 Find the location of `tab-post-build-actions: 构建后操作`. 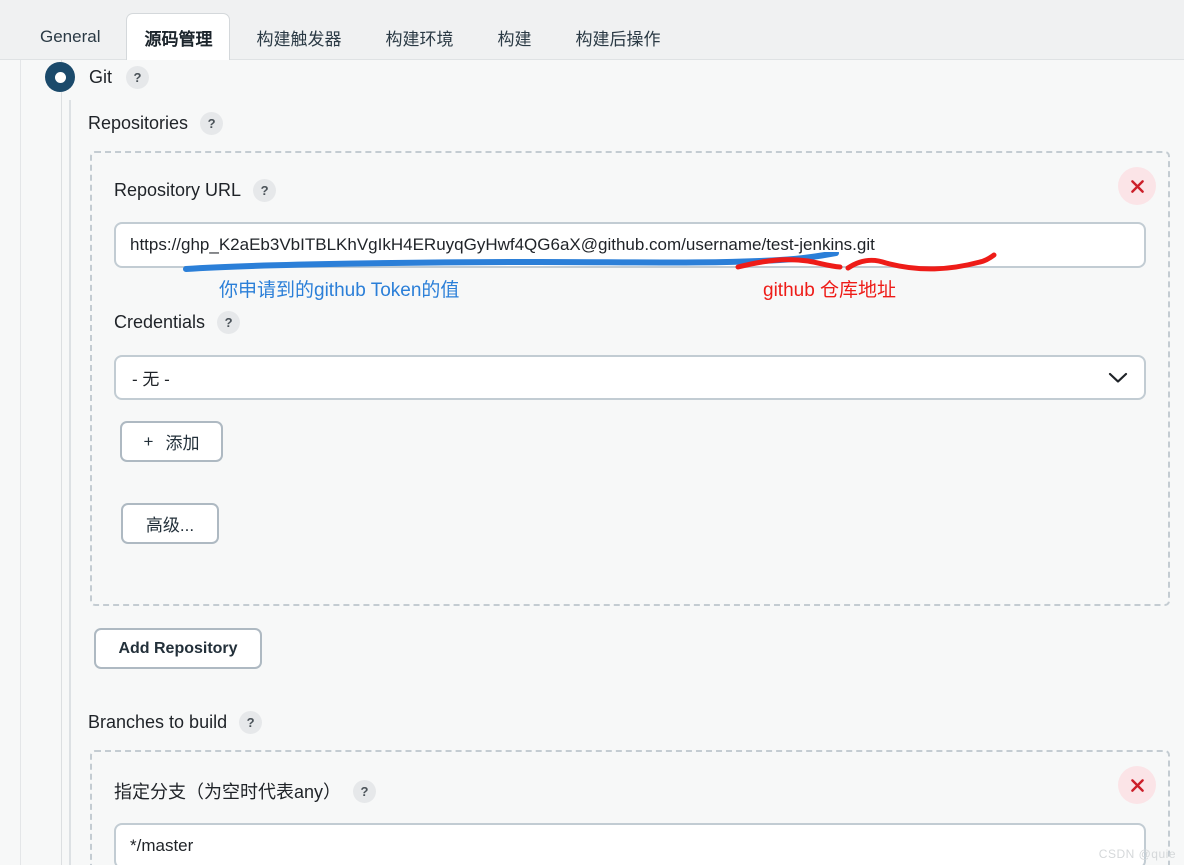

tab-post-build-actions: 构建后操作 is located at coordinates (617, 36).